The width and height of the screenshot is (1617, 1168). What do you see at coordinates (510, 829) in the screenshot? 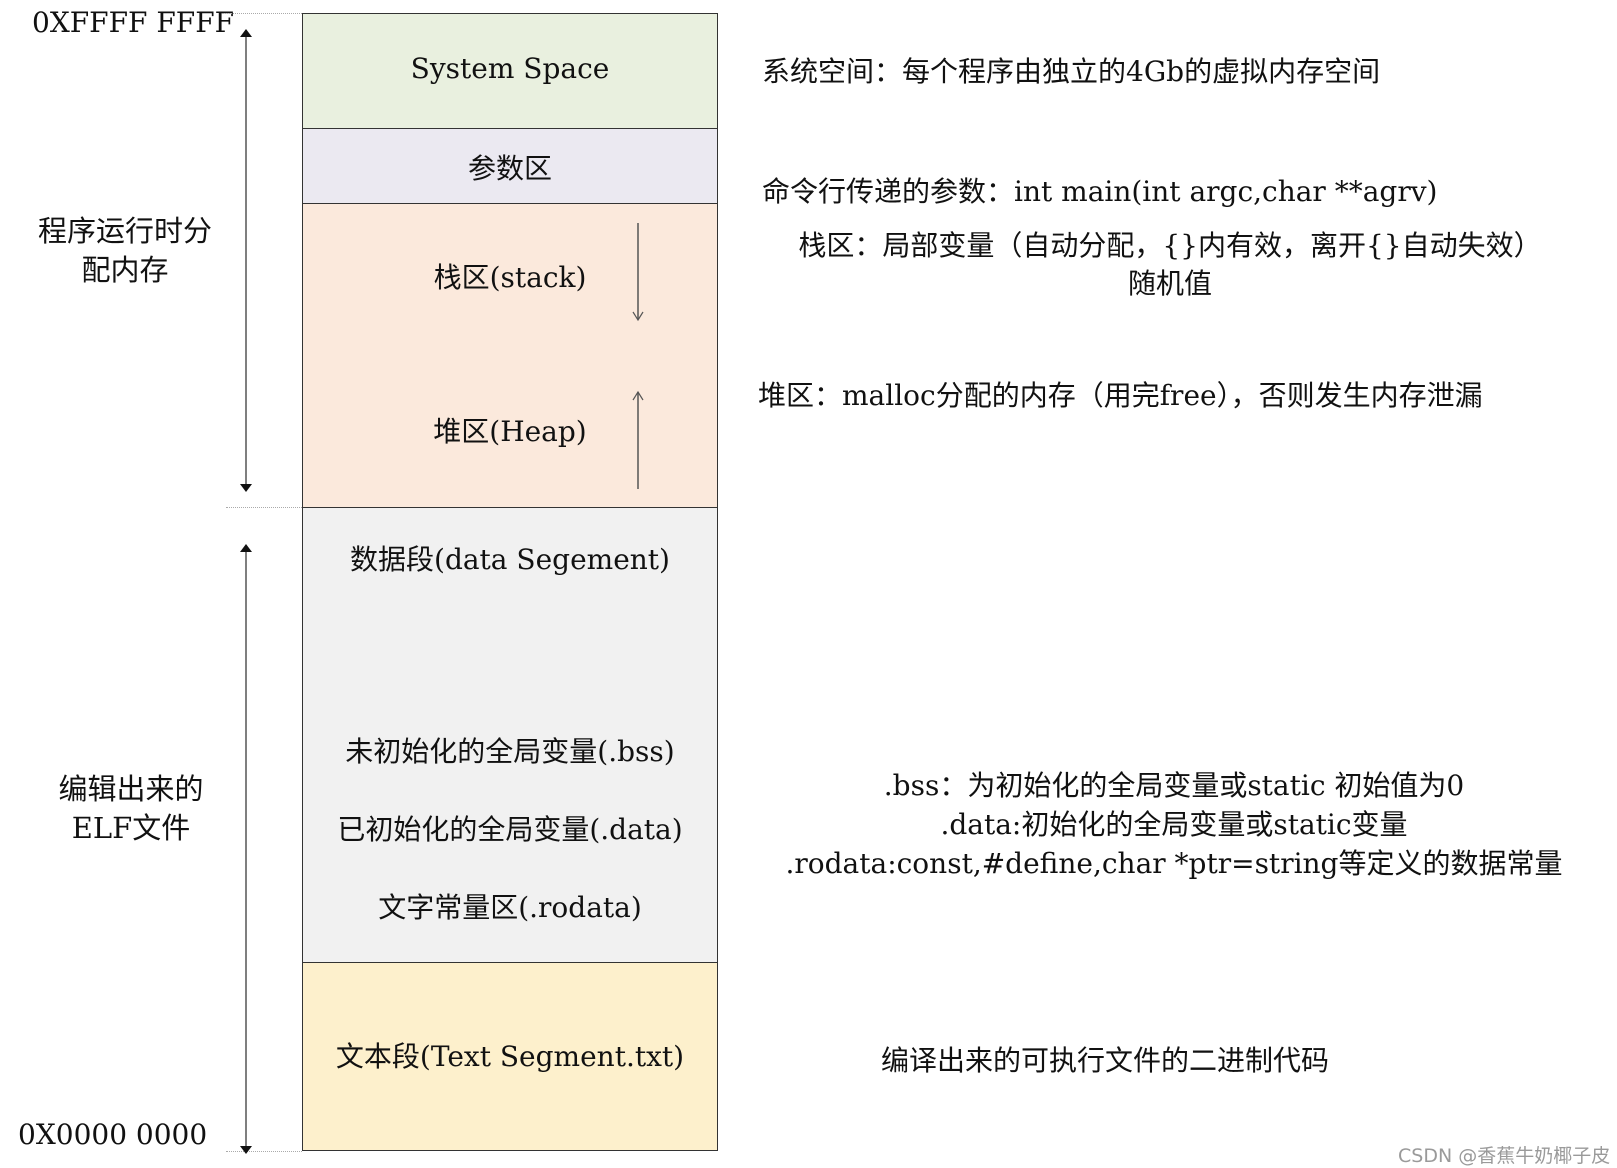
I see `segment-initialized-data-label: 已初始化的全局变量(.data)` at bounding box center [510, 829].